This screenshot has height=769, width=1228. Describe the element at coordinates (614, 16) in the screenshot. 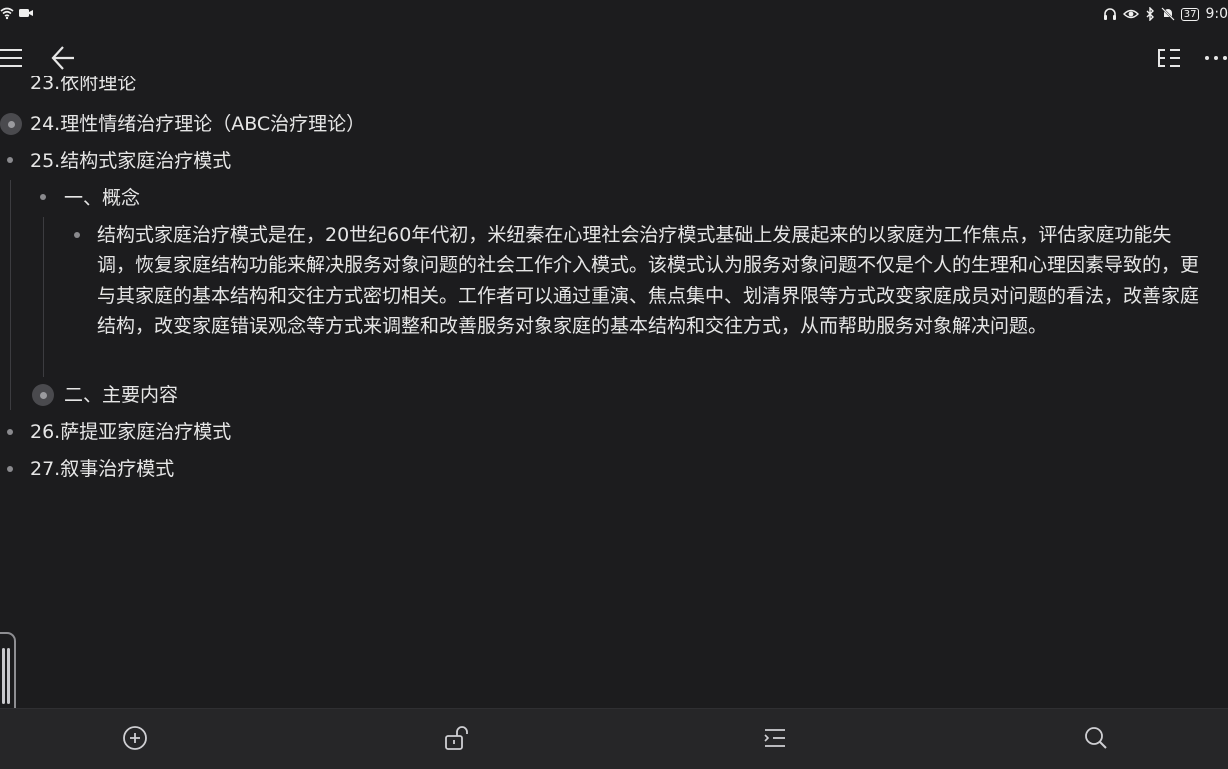

I see `status-bar: 37 9:0` at that location.